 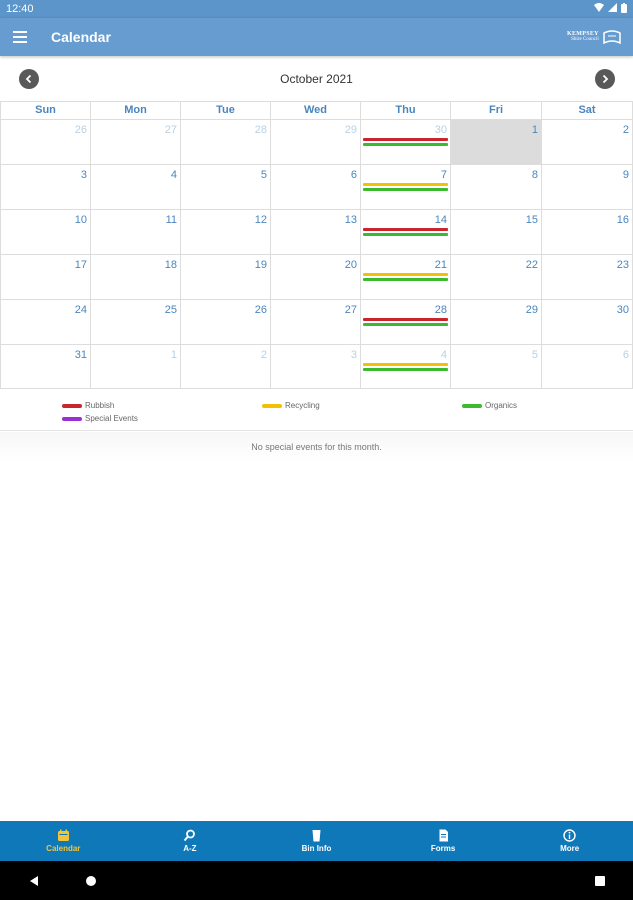 What do you see at coordinates (226, 277) in the screenshot?
I see `calendar-day: 19` at bounding box center [226, 277].